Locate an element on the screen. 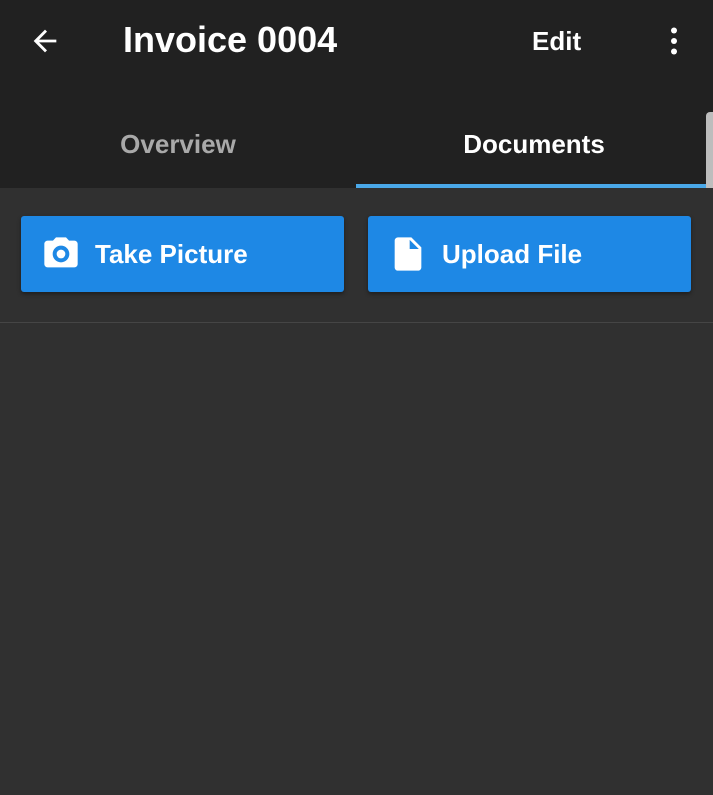 The height and width of the screenshot is (795, 713). toolbar: Invoice 0004 Edit is located at coordinates (356, 42).